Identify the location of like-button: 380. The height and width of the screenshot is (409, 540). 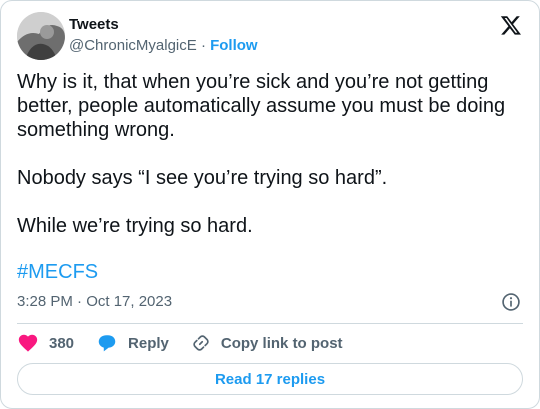
(45, 343).